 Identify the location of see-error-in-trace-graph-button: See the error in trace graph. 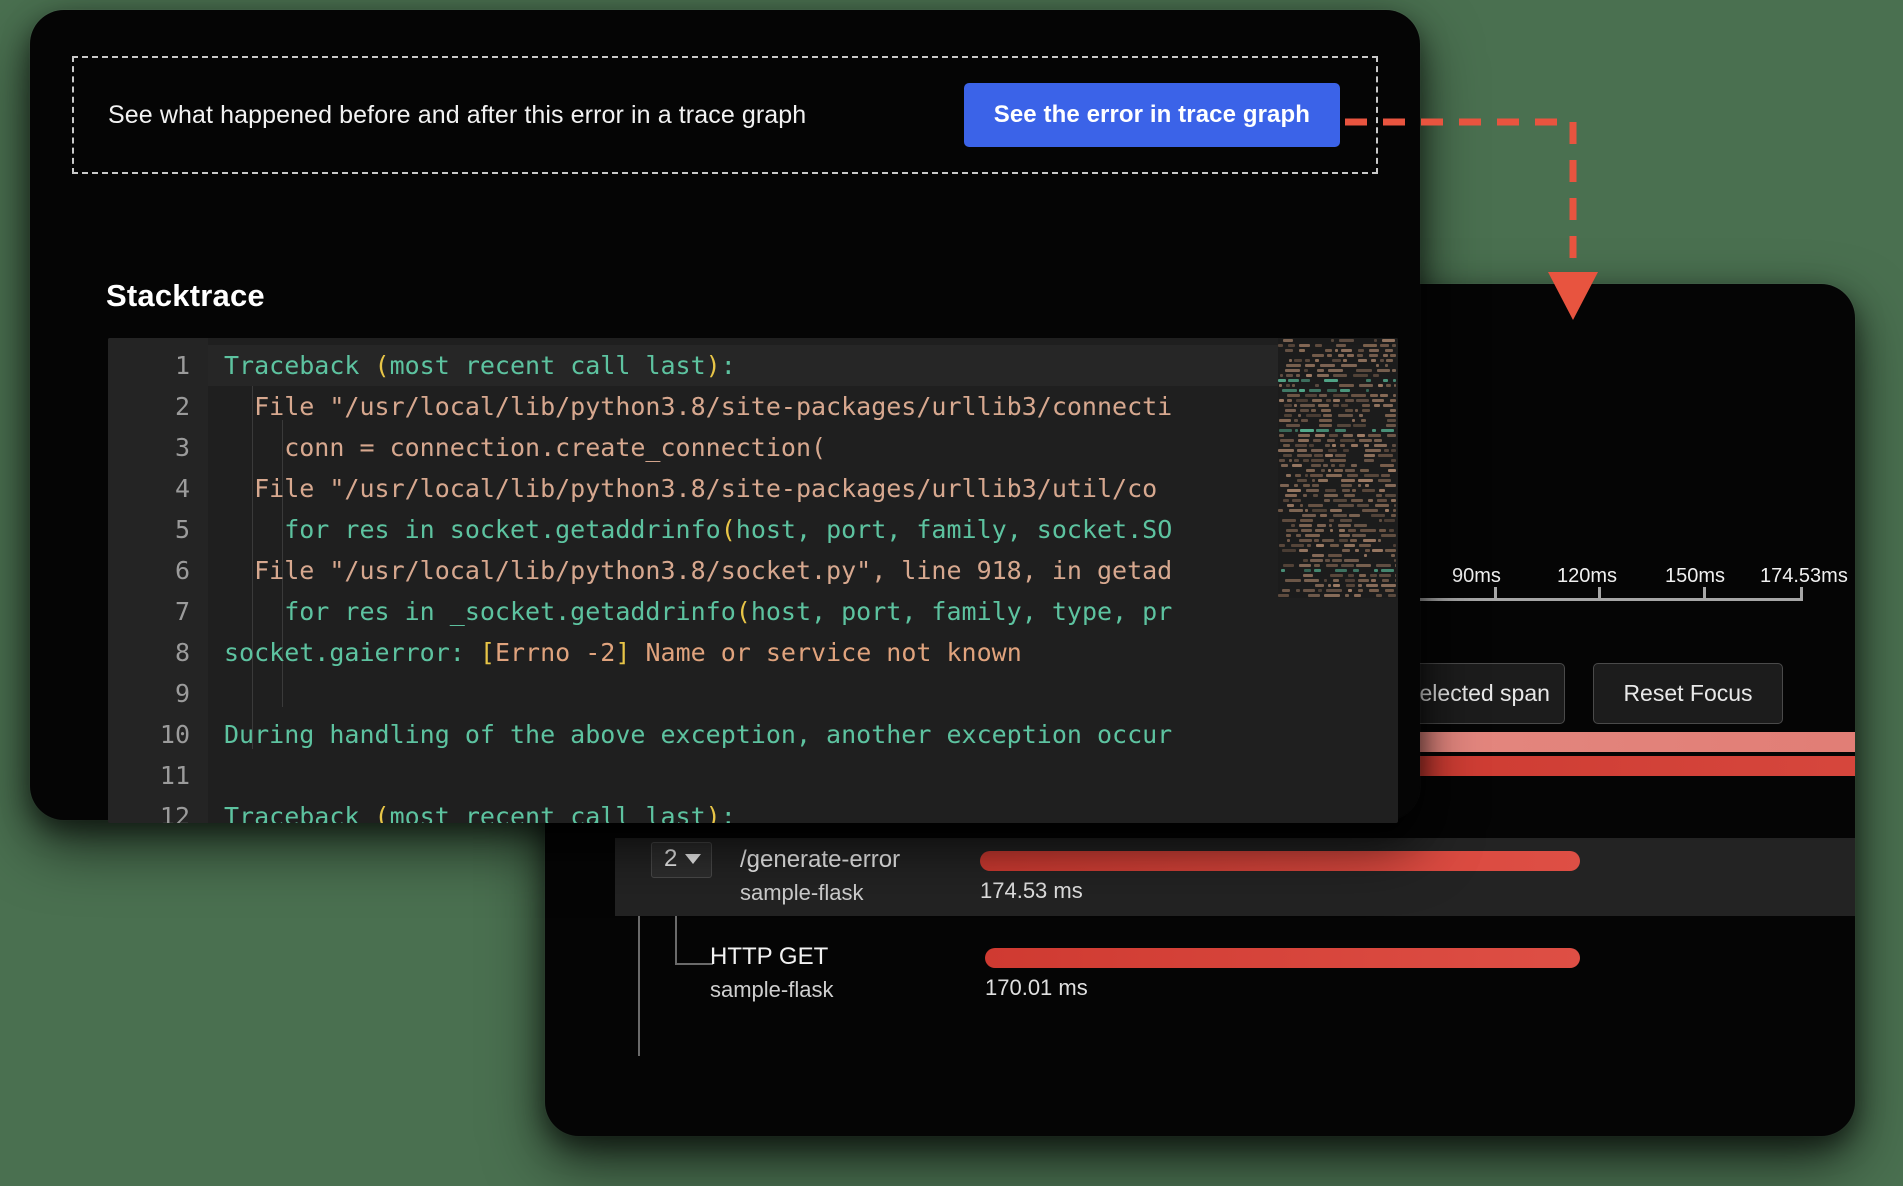
(1151, 115).